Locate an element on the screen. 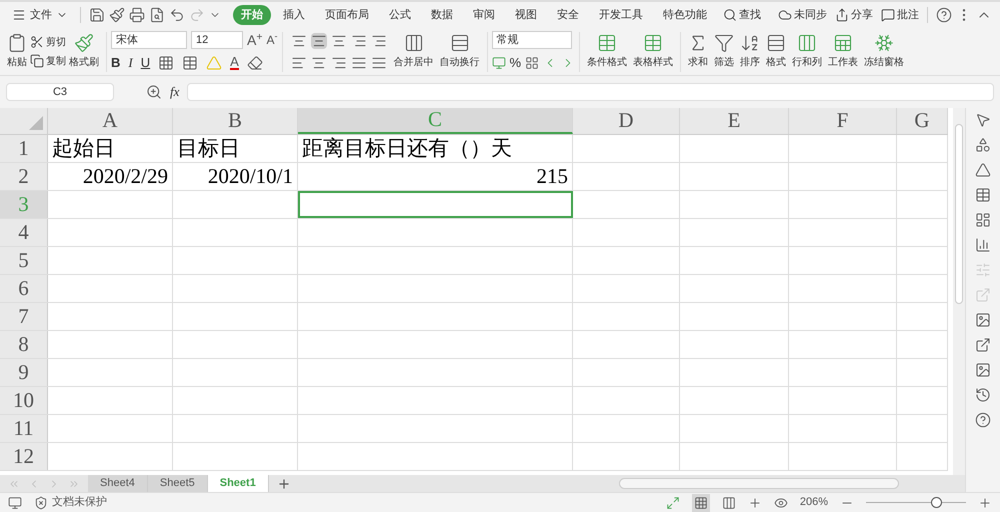 Image resolution: width=1000 pixels, height=512 pixels. shield-icon is located at coordinates (41, 503).